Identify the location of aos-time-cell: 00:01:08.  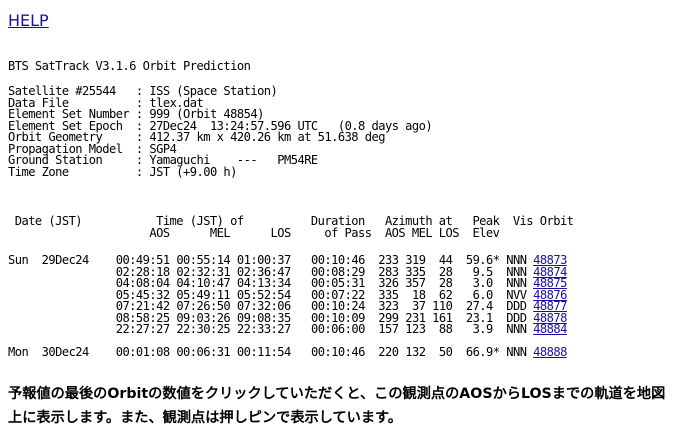
(142, 352).